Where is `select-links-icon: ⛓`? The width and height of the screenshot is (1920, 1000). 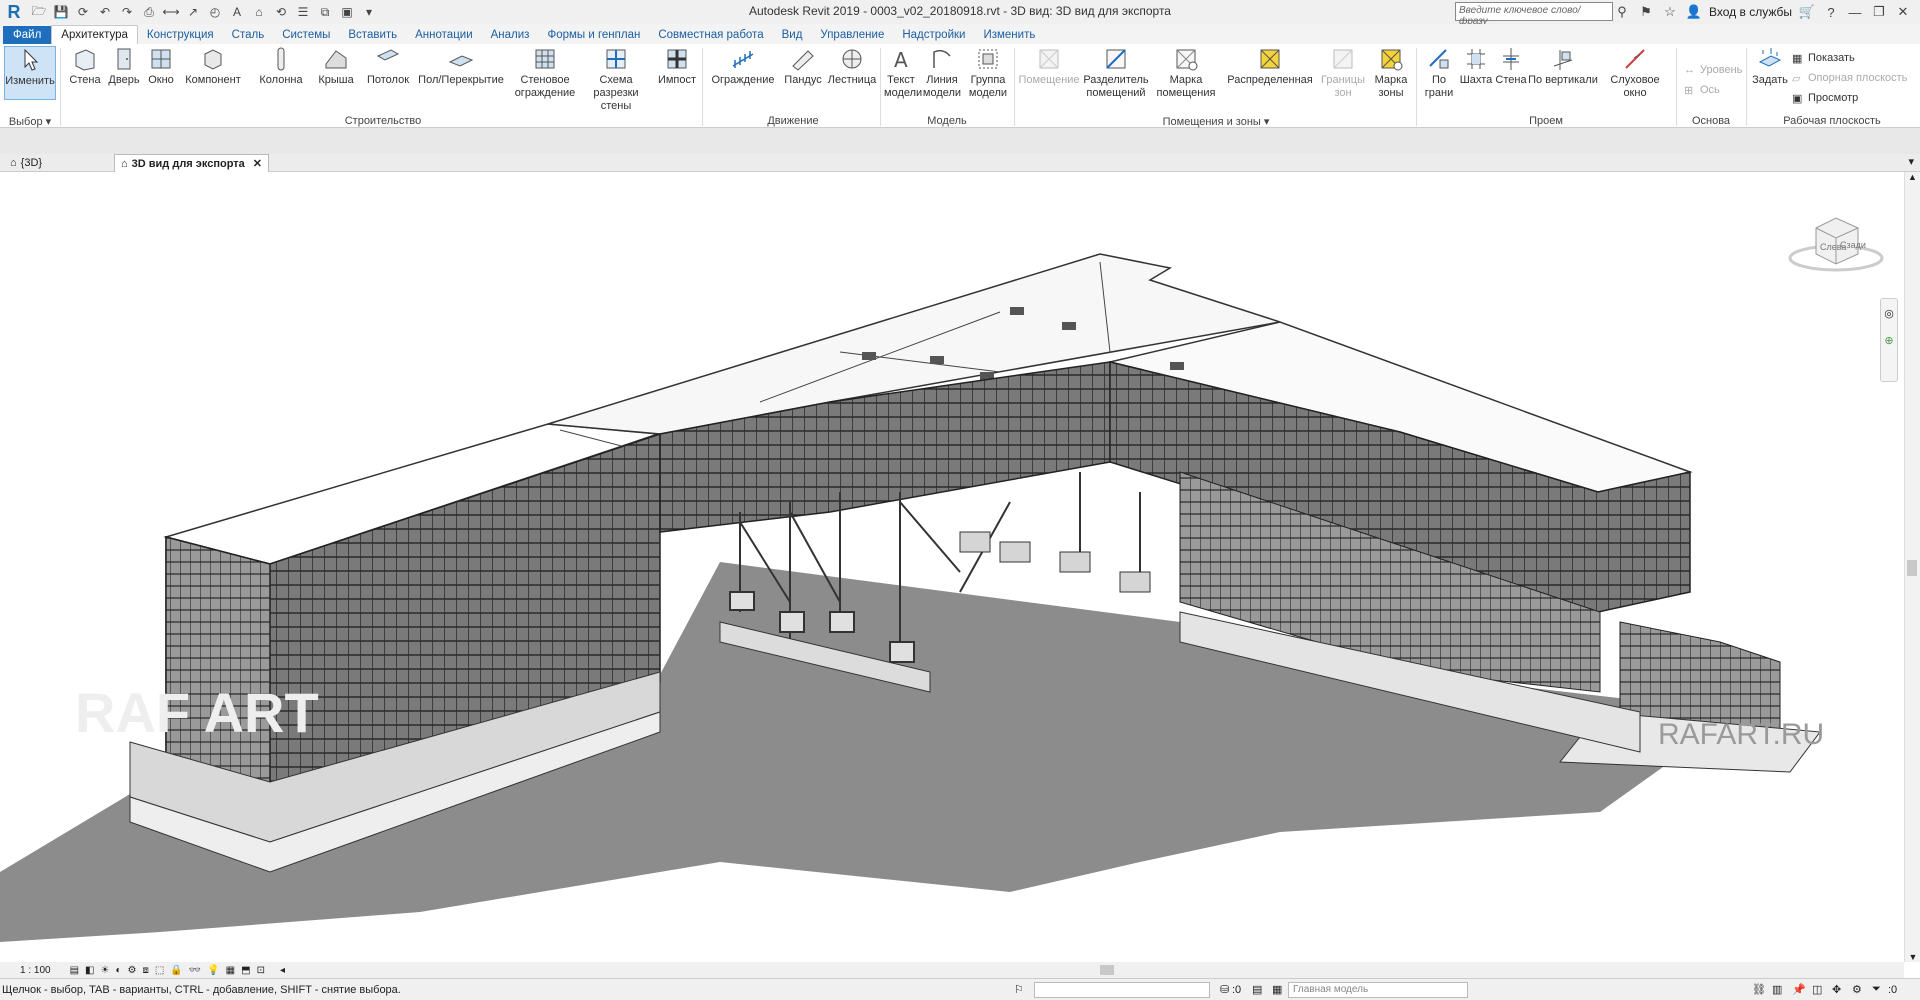 select-links-icon: ⛓ is located at coordinates (1759, 989).